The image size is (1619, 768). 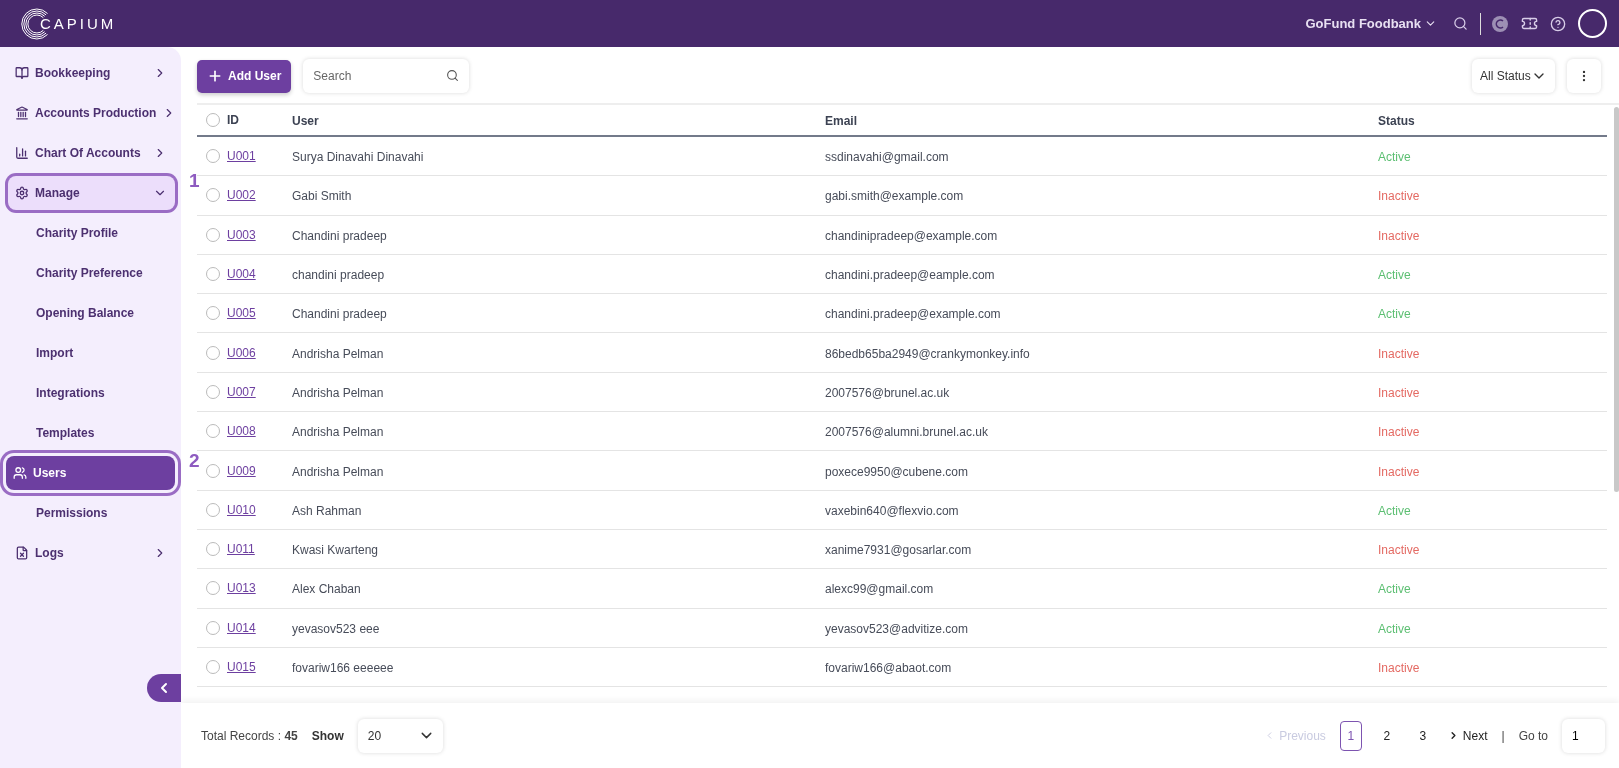 What do you see at coordinates (910, 275) in the screenshot?
I see `user-email: chandini.pradeep@eample.com` at bounding box center [910, 275].